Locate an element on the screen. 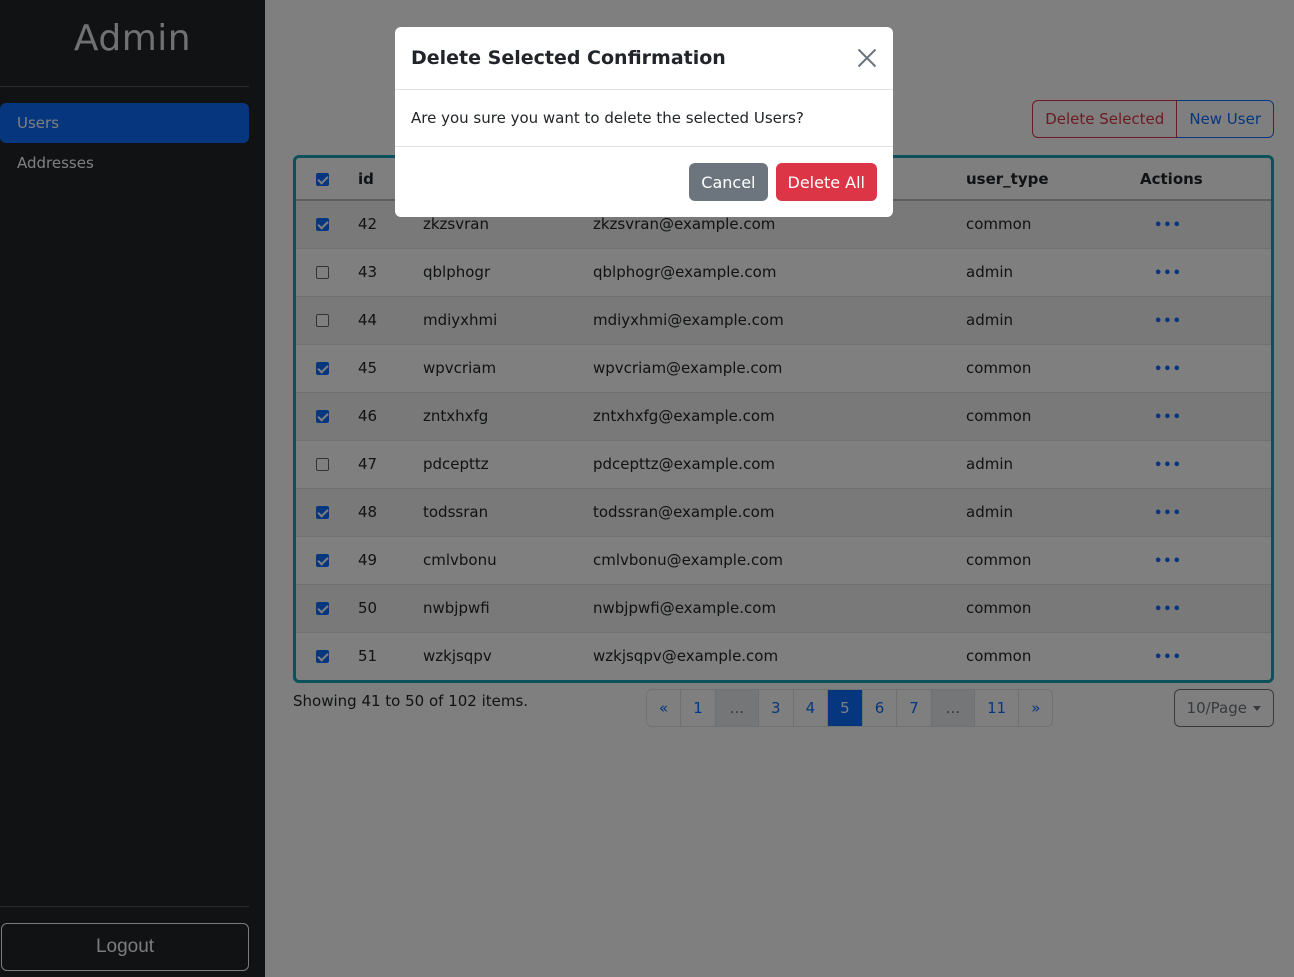  modal-footer: Cancel Delete All is located at coordinates (644, 182).